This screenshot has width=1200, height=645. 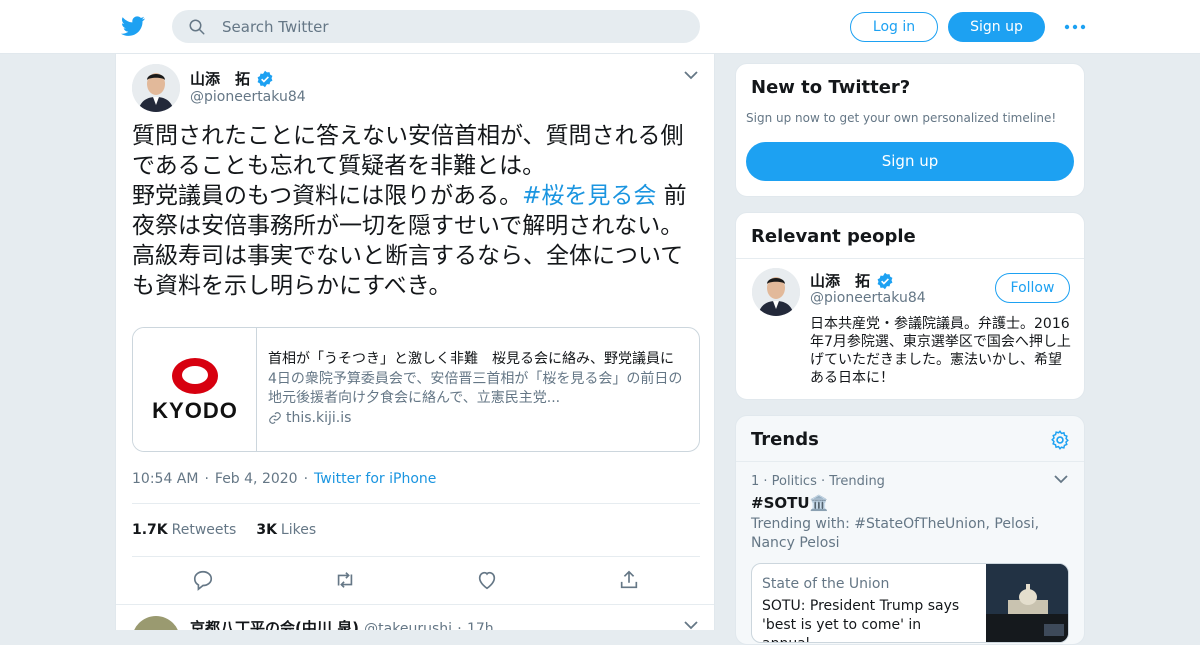 What do you see at coordinates (840, 281) in the screenshot?
I see `person-name: 山添 拓` at bounding box center [840, 281].